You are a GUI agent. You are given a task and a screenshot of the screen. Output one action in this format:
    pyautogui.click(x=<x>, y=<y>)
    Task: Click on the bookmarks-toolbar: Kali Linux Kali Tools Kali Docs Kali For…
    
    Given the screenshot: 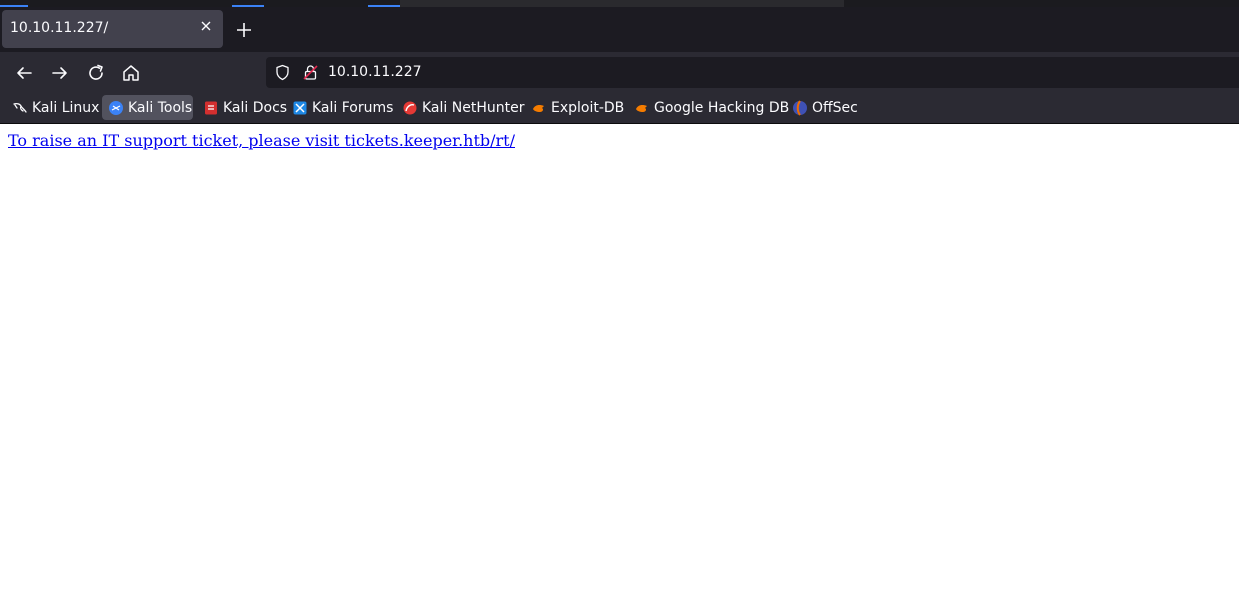 What is the action you would take?
    pyautogui.click(x=619, y=108)
    